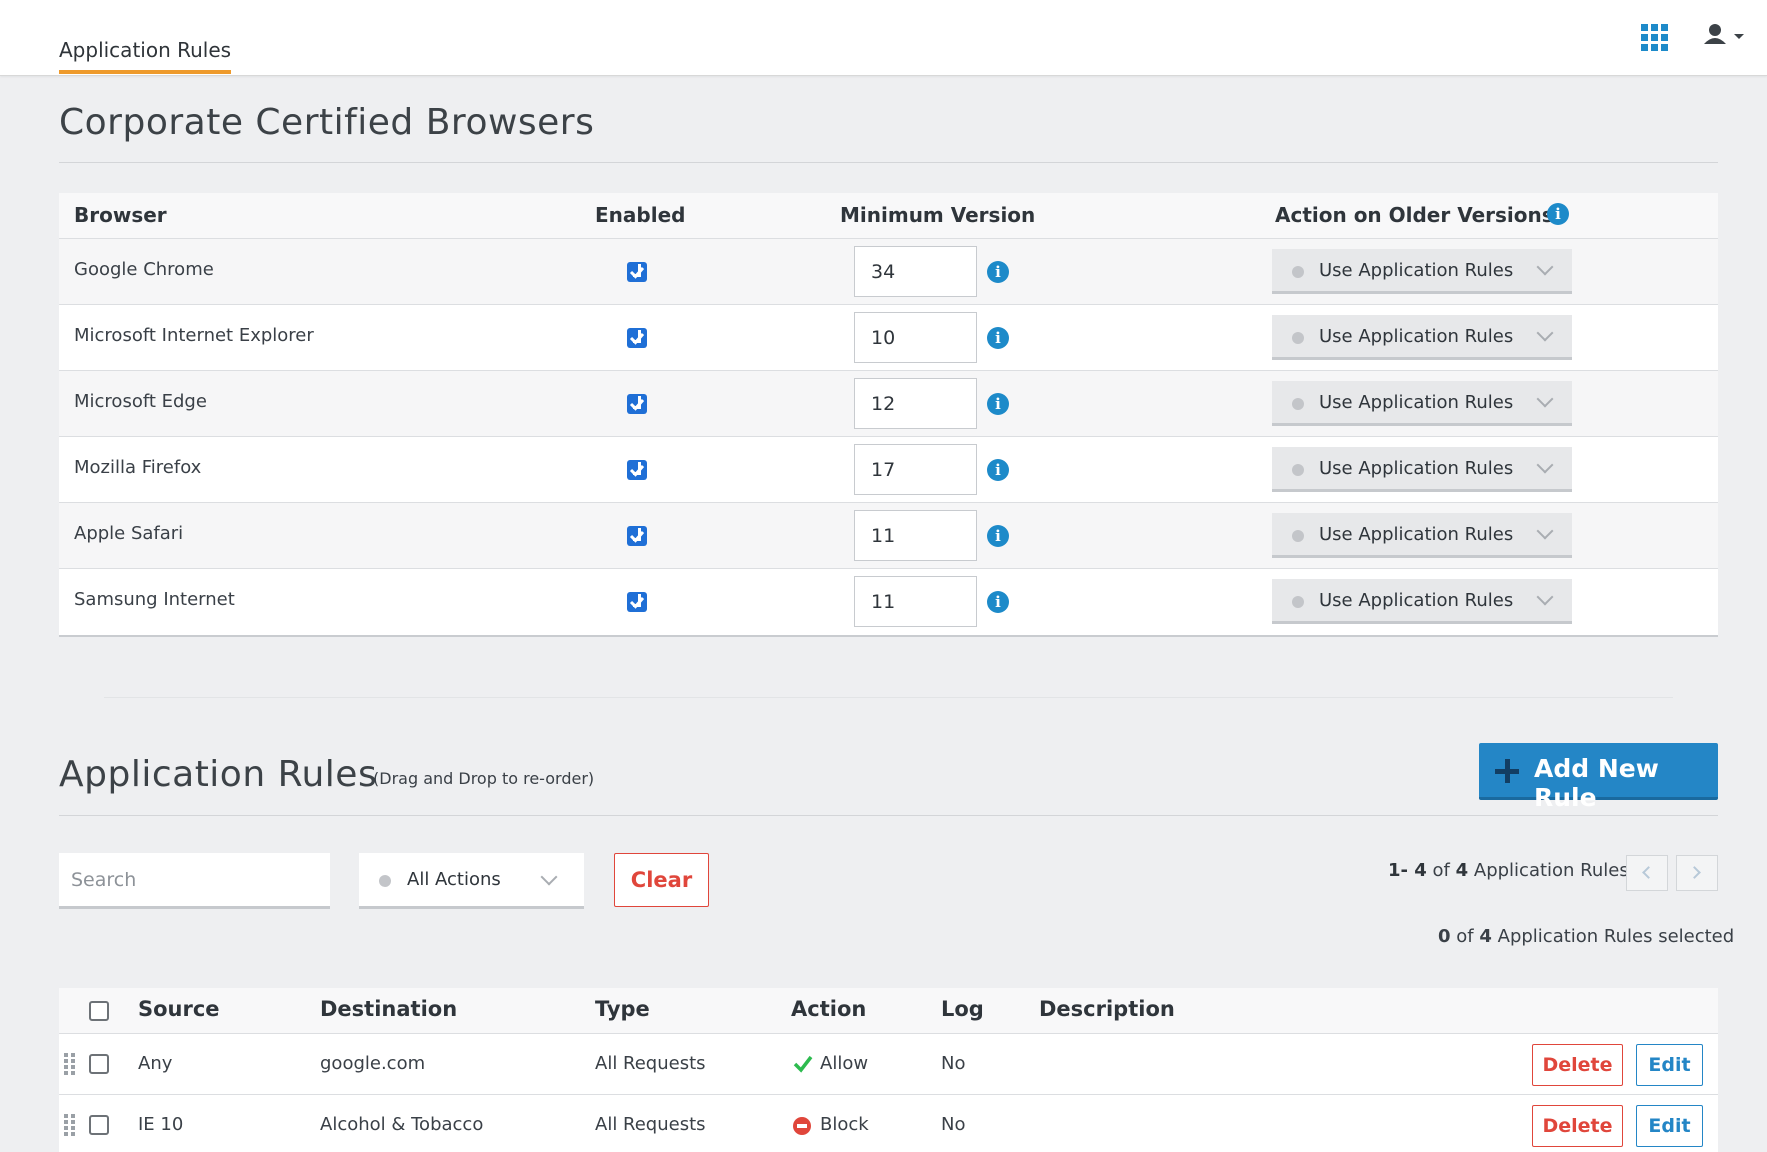 Image resolution: width=1767 pixels, height=1152 pixels. I want to click on clear-button: Clear, so click(661, 880).